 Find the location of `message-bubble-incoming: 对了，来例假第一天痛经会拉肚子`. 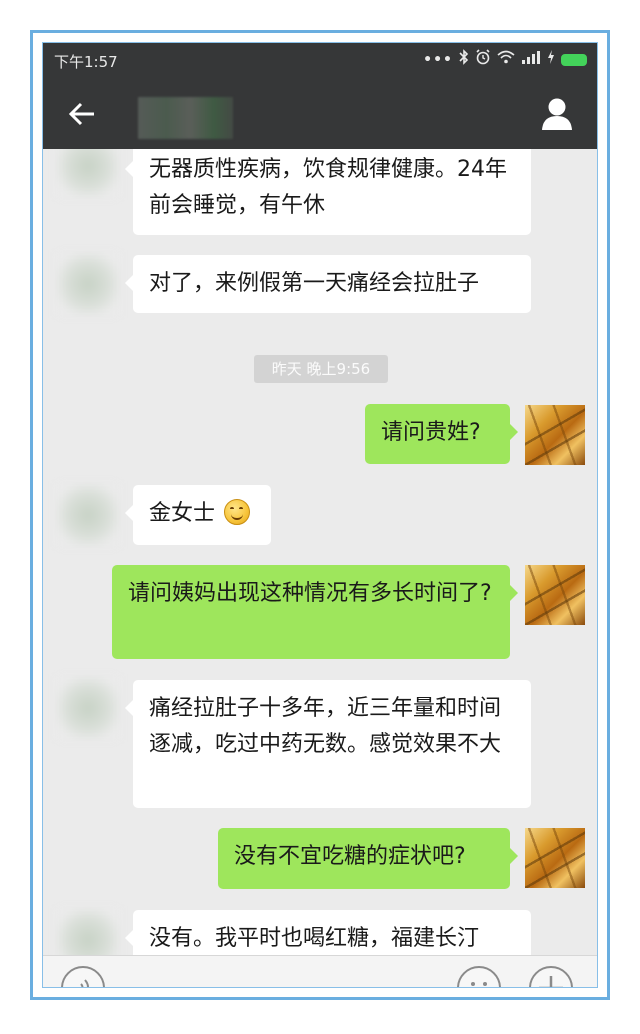

message-bubble-incoming: 对了，来例假第一天痛经会拉肚子 is located at coordinates (328, 284).